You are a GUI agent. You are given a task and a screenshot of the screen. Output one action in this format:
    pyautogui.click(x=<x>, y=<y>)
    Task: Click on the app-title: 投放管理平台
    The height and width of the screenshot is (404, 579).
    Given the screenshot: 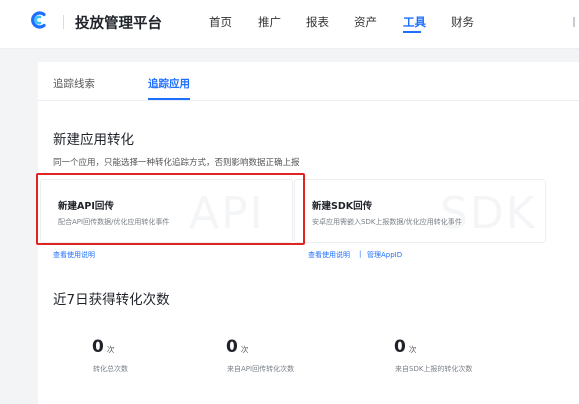 What is the action you would take?
    pyautogui.click(x=118, y=24)
    